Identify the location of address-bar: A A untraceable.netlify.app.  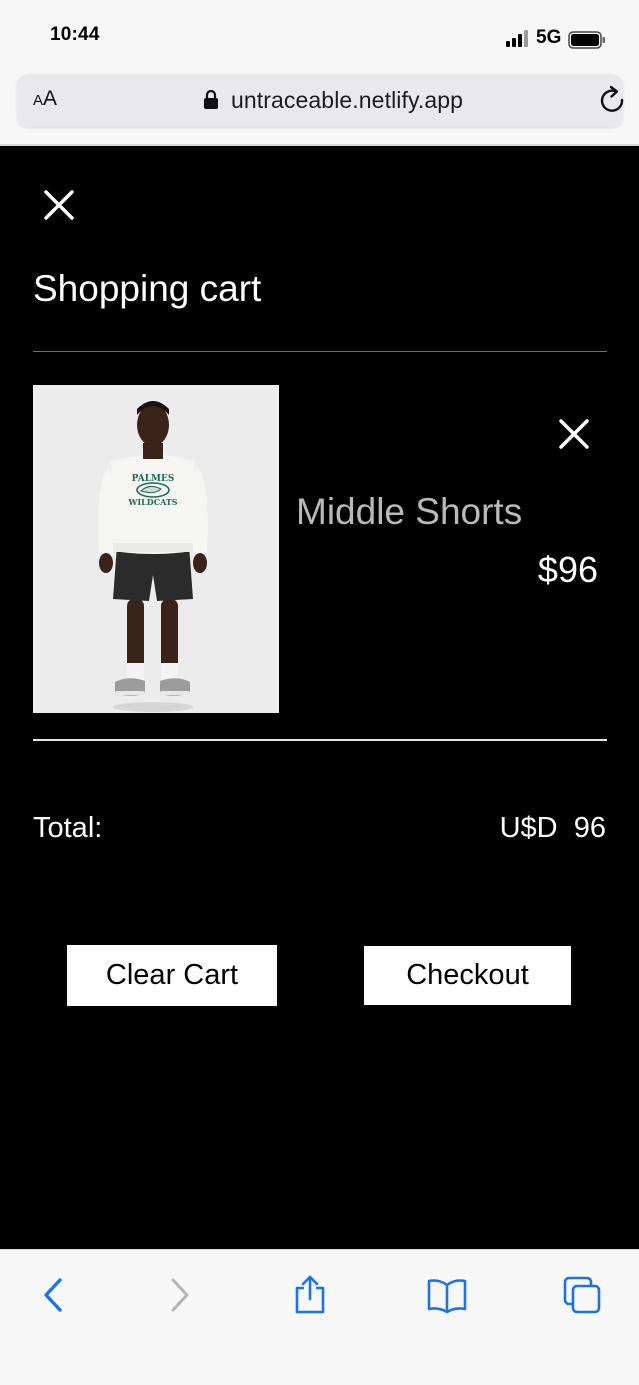
(320, 100).